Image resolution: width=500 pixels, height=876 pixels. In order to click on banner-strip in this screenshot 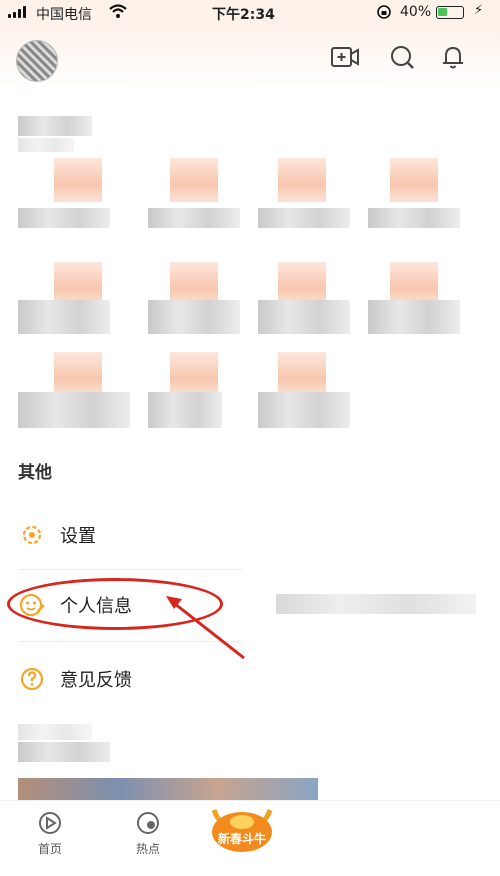, I will do `click(168, 790)`.